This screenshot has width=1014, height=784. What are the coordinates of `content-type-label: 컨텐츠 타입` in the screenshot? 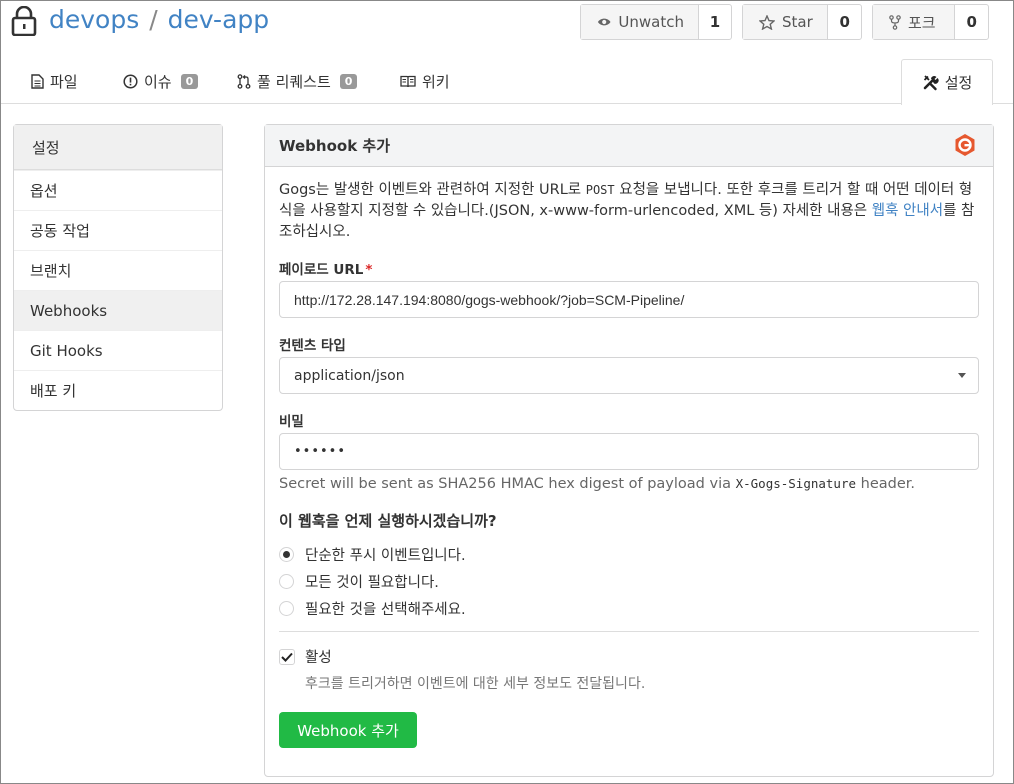 It's located at (312, 346).